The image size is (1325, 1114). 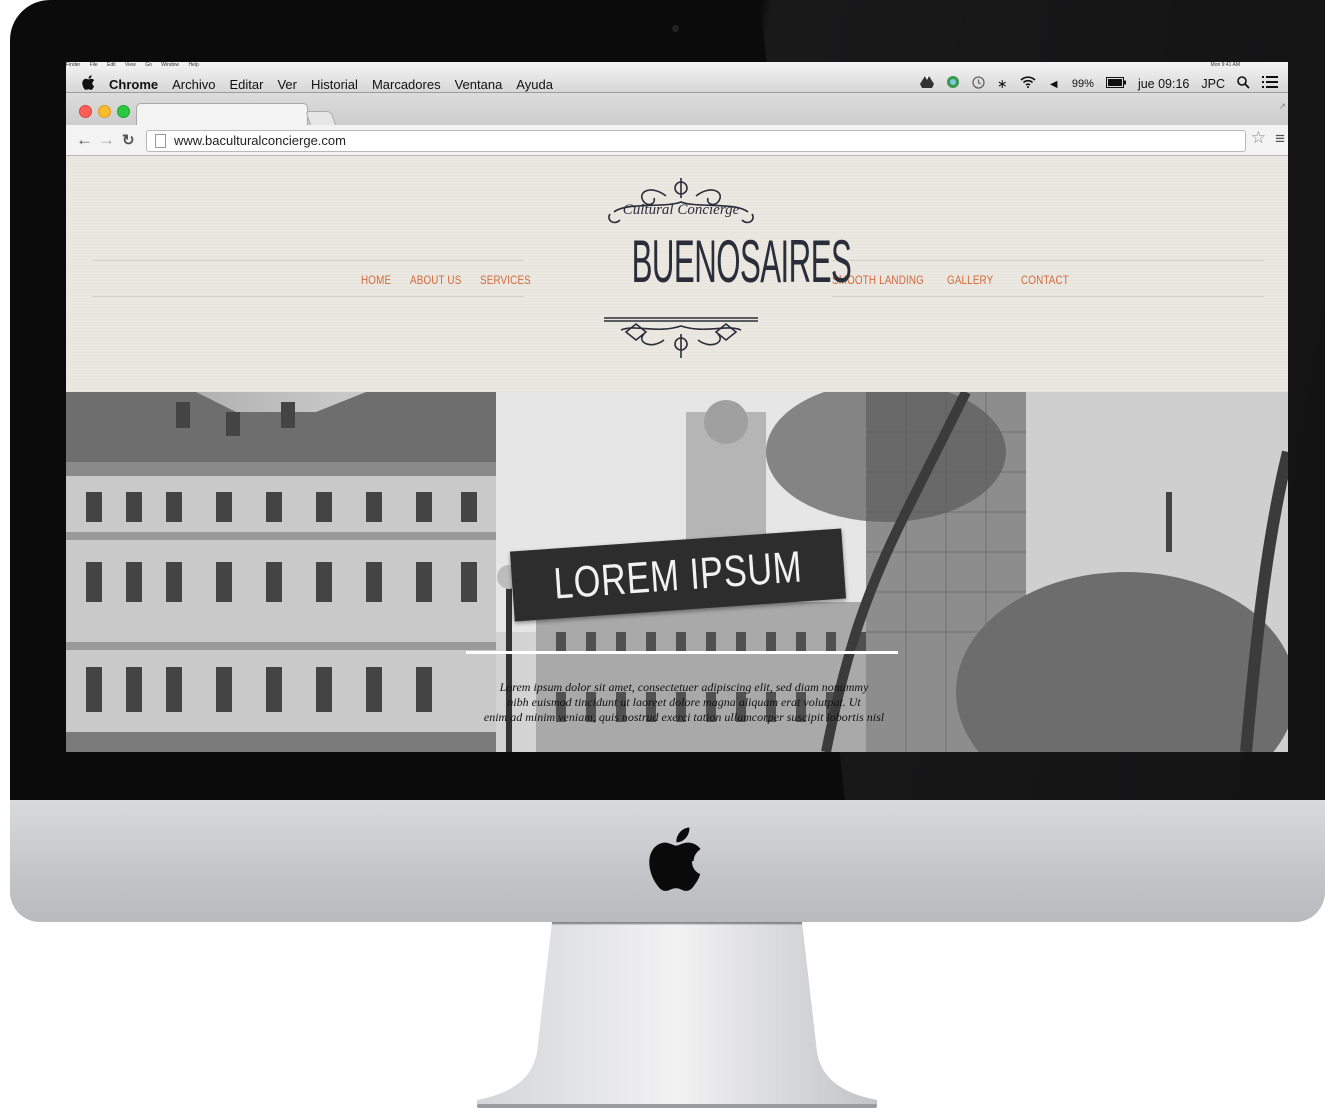 I want to click on logo-title-text: BUENOSAIRES, so click(x=741, y=261).